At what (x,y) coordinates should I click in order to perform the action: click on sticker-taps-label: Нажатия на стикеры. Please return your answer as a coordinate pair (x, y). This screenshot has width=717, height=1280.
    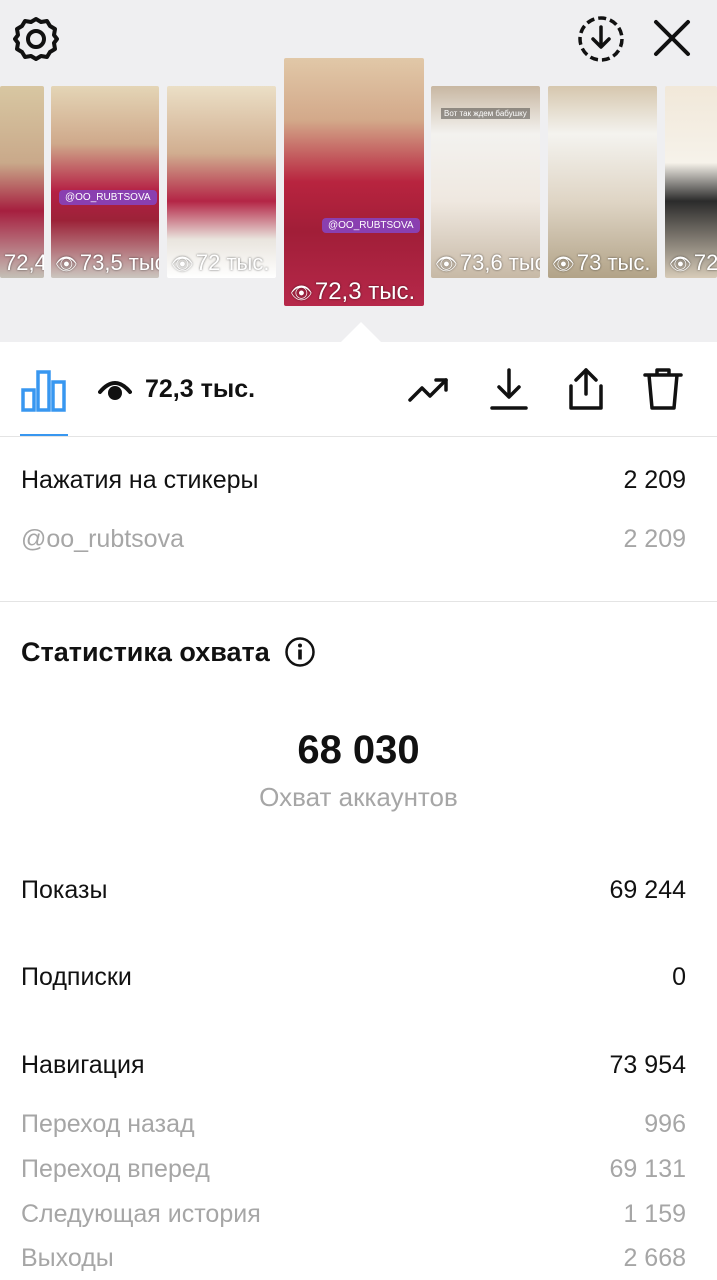
    Looking at the image, I should click on (140, 480).